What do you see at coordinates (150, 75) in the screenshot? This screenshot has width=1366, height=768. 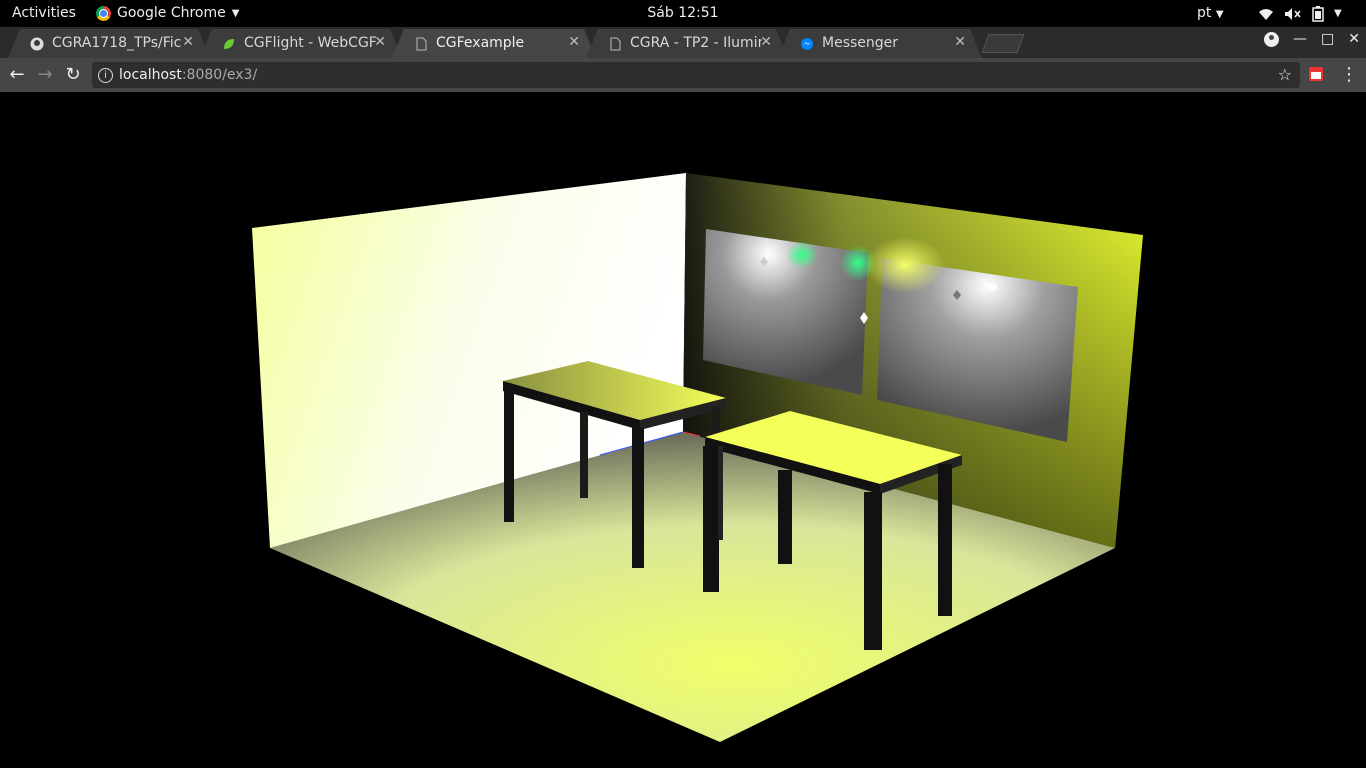 I see `url-host: localhost` at bounding box center [150, 75].